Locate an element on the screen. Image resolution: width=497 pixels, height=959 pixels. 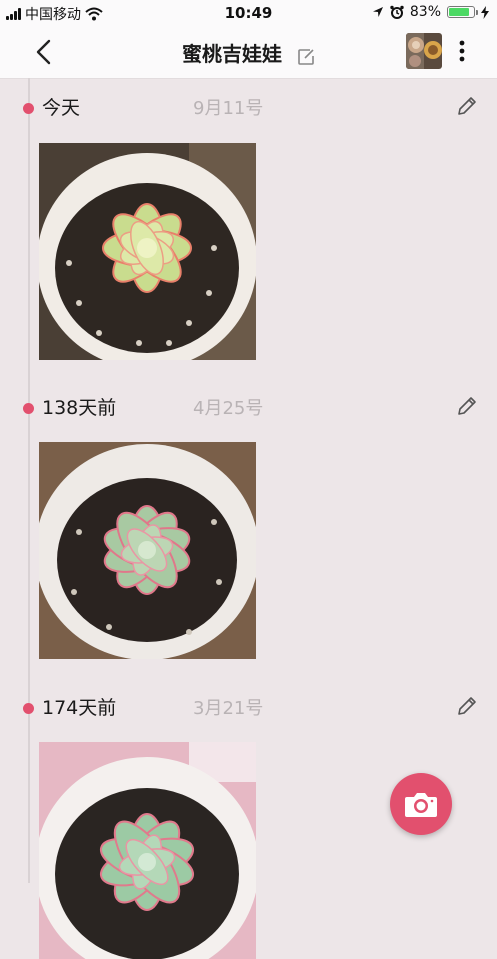
navigation-bar: 蜜桃吉娃娃 is located at coordinates (248, 52).